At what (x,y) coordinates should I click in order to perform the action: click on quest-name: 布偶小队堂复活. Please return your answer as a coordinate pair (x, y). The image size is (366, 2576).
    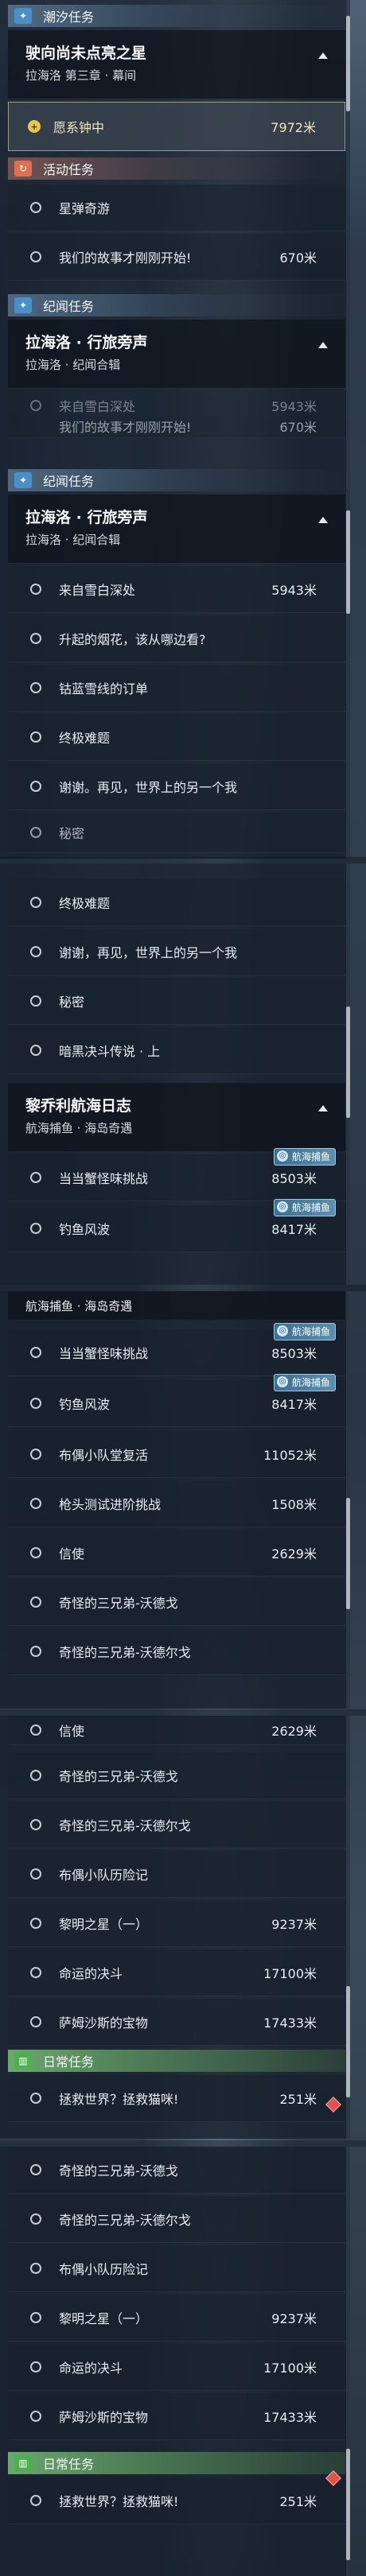
    Looking at the image, I should click on (104, 1455).